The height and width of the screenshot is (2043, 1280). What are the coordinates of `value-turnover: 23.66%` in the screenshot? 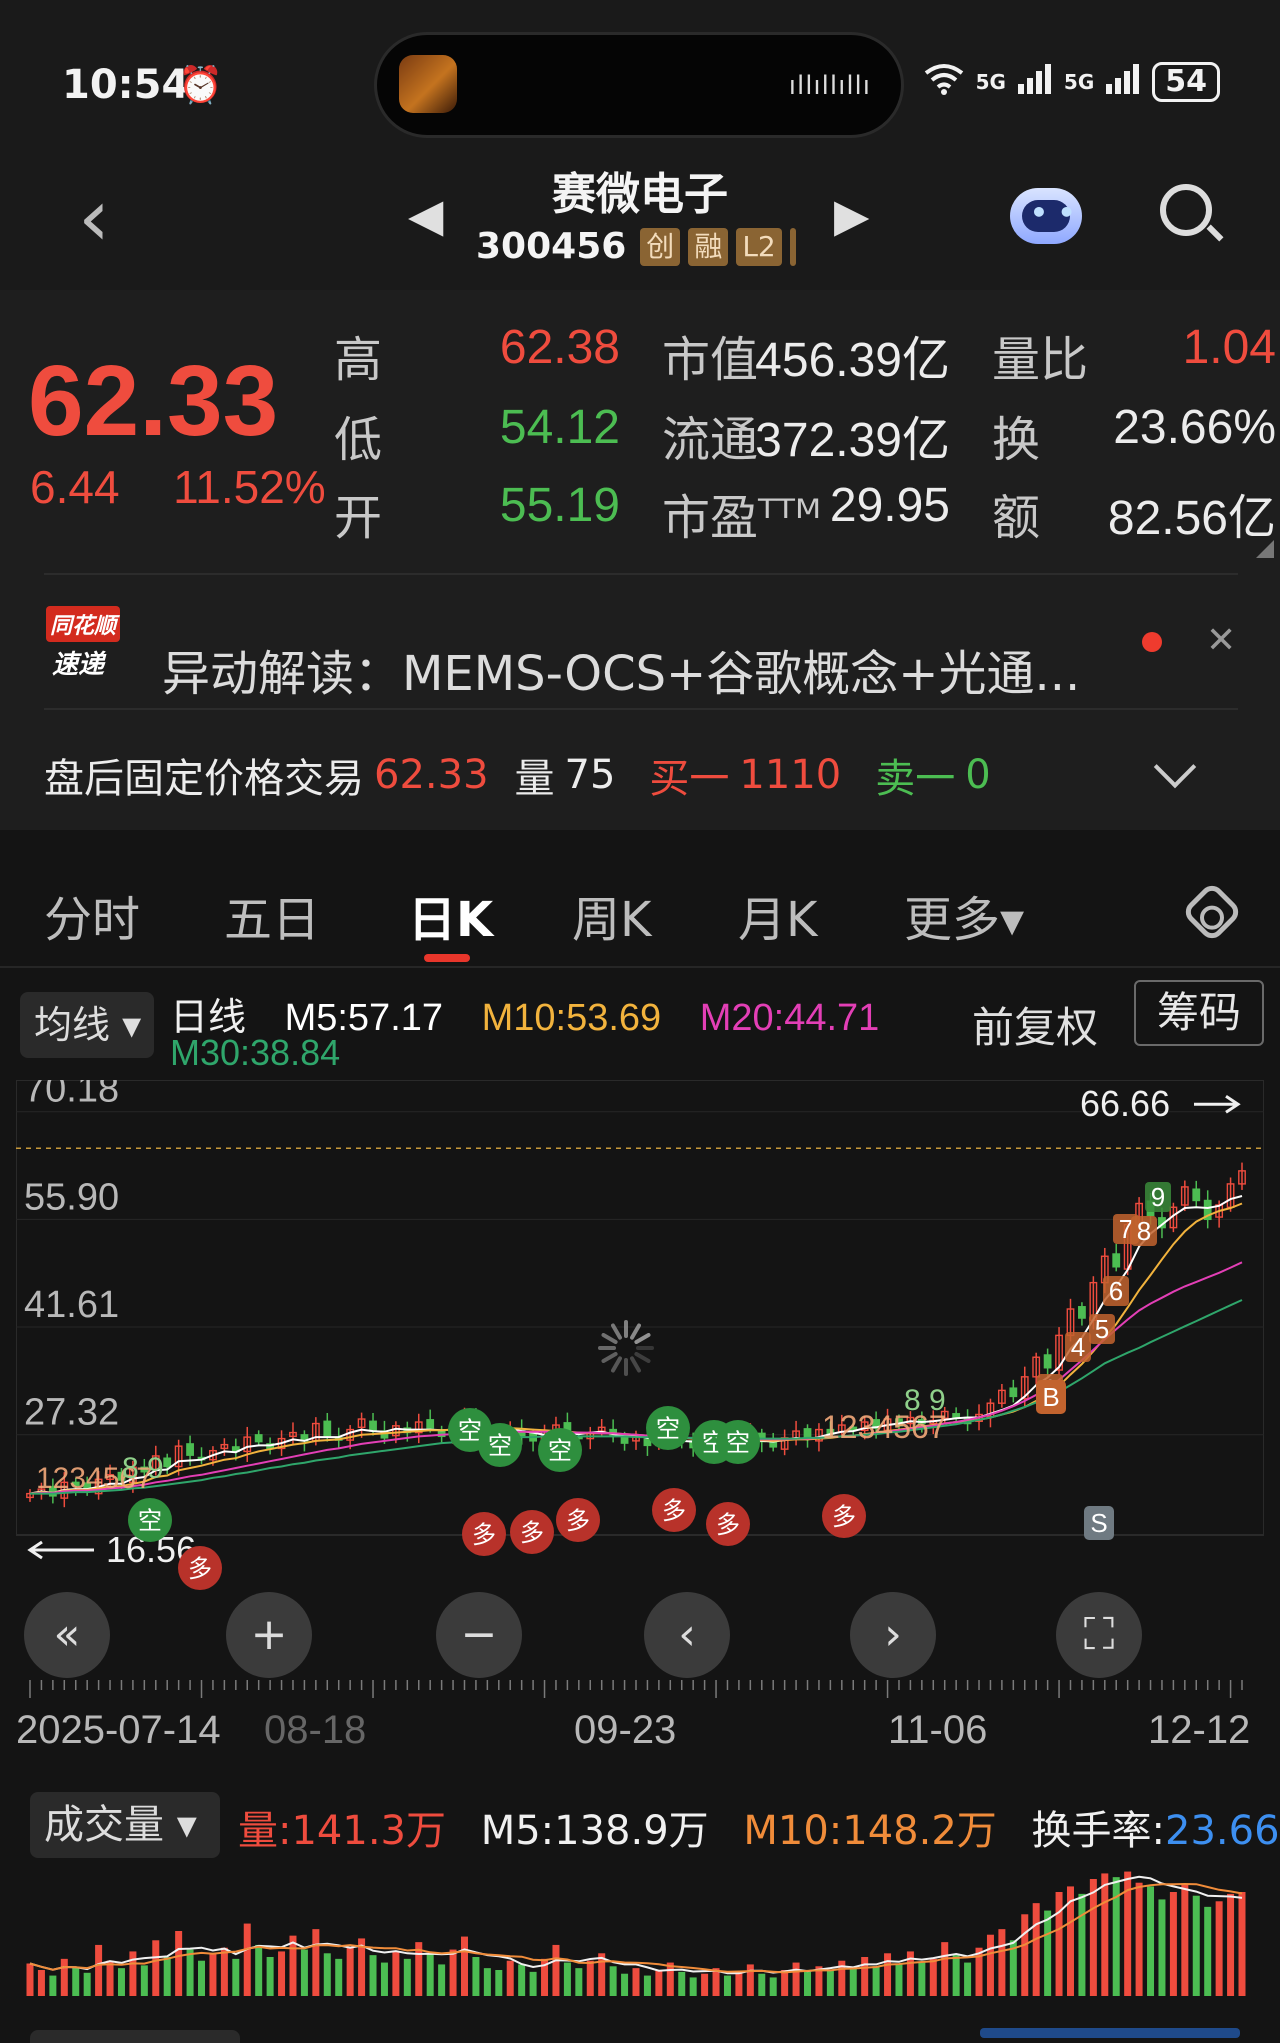 It's located at (1194, 427).